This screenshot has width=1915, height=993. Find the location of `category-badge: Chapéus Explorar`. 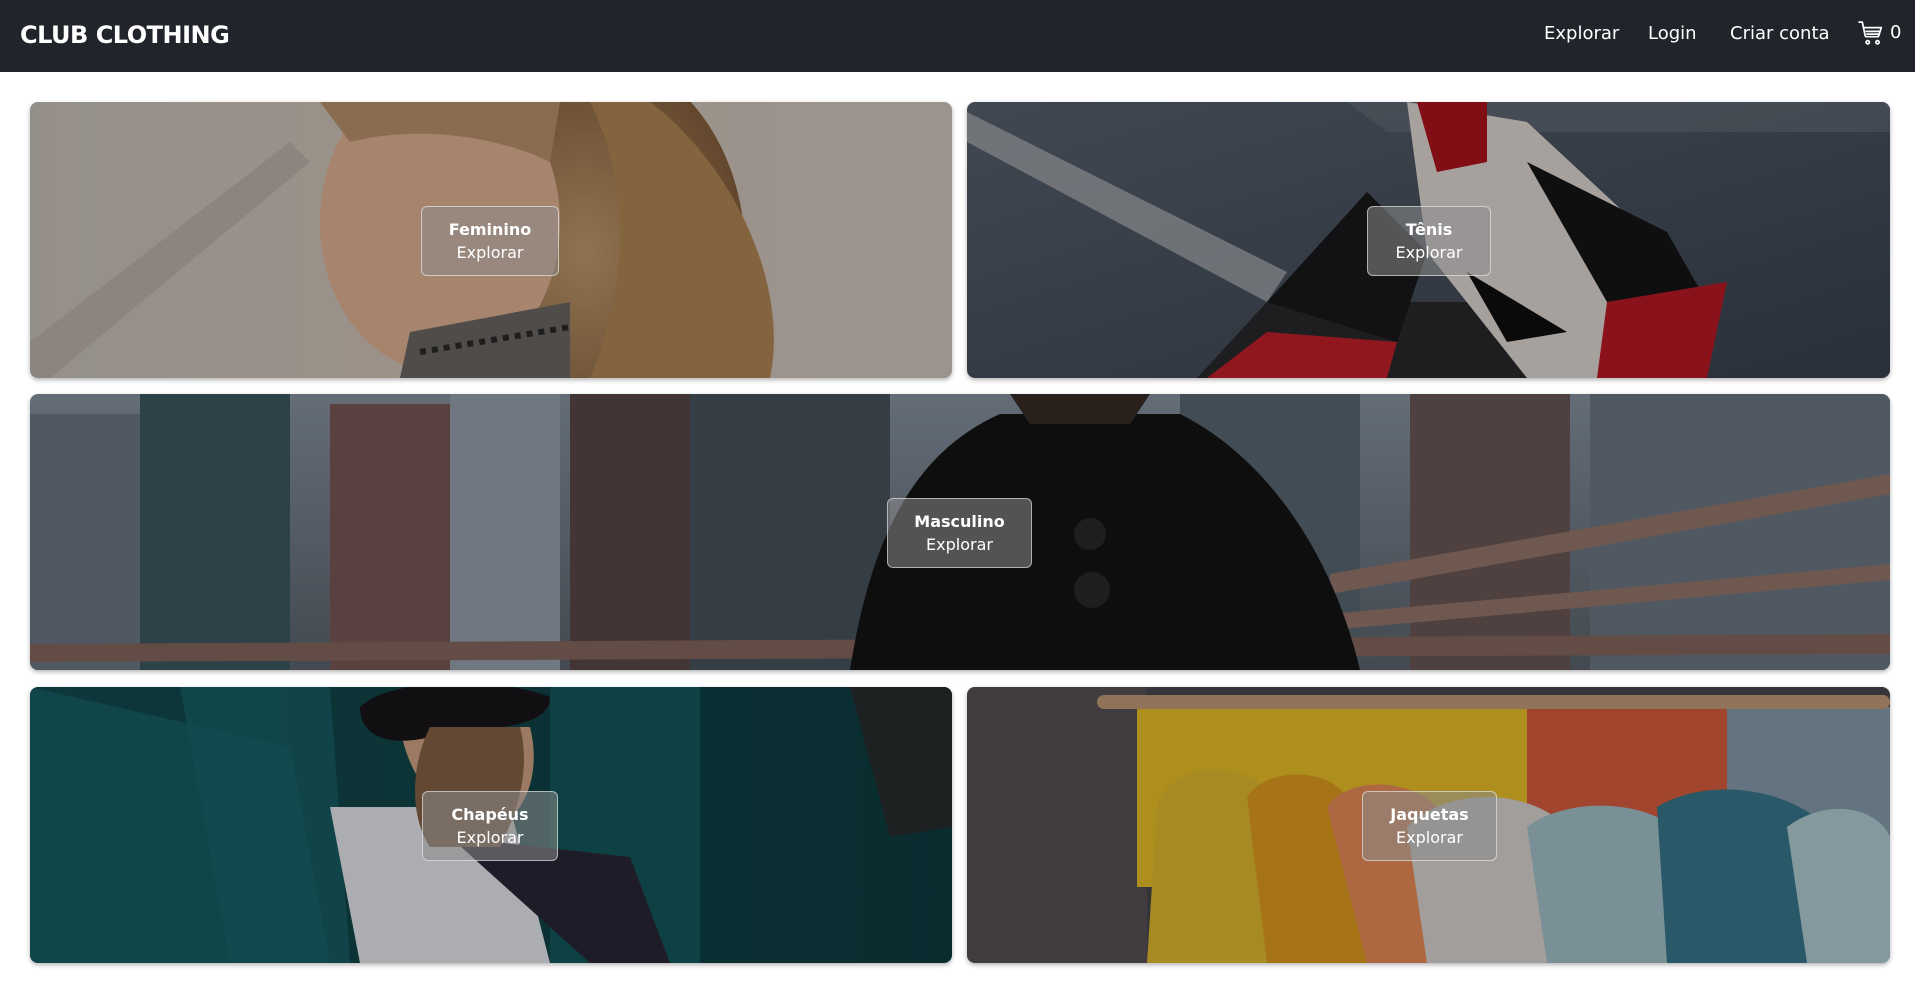

category-badge: Chapéus Explorar is located at coordinates (490, 826).